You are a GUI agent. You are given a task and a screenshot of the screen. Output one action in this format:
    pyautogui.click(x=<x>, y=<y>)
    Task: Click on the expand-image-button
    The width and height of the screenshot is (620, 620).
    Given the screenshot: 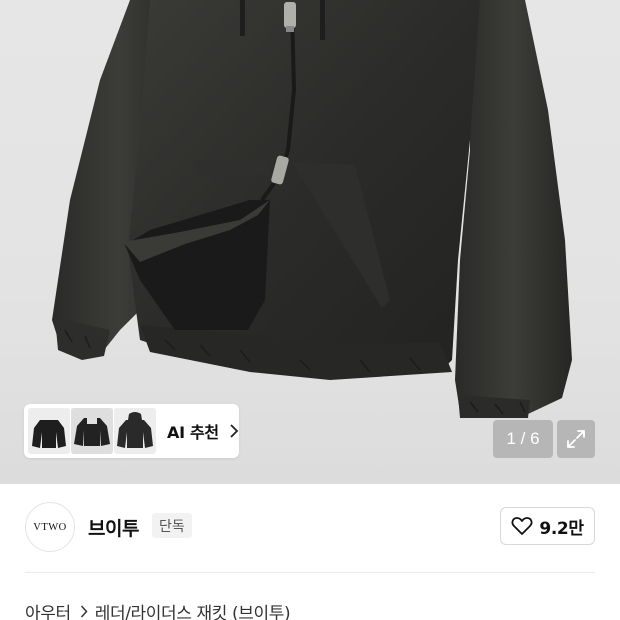 What is the action you would take?
    pyautogui.click(x=576, y=439)
    